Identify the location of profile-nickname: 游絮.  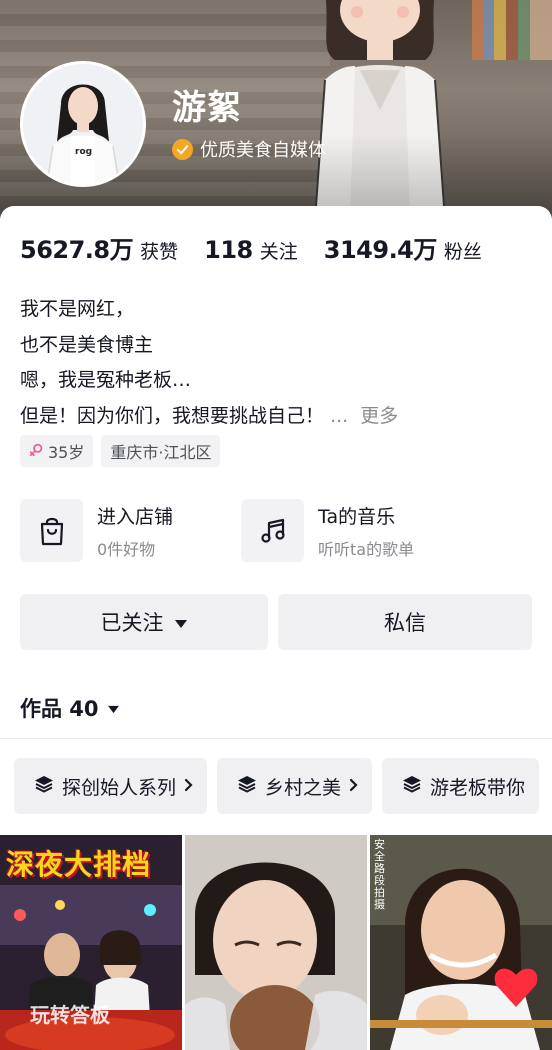
(207, 108).